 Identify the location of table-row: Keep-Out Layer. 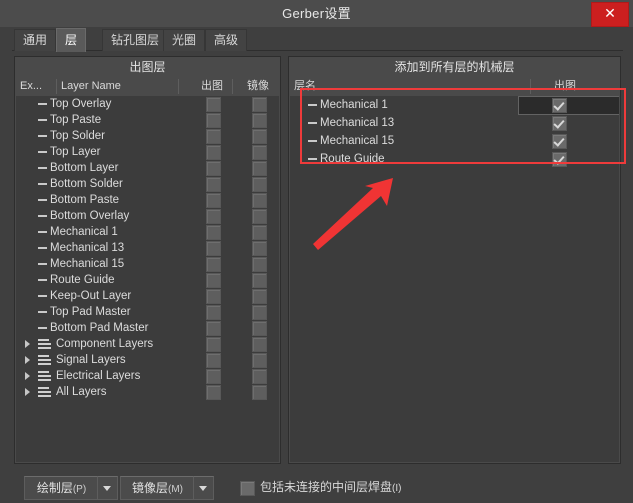
(147, 296).